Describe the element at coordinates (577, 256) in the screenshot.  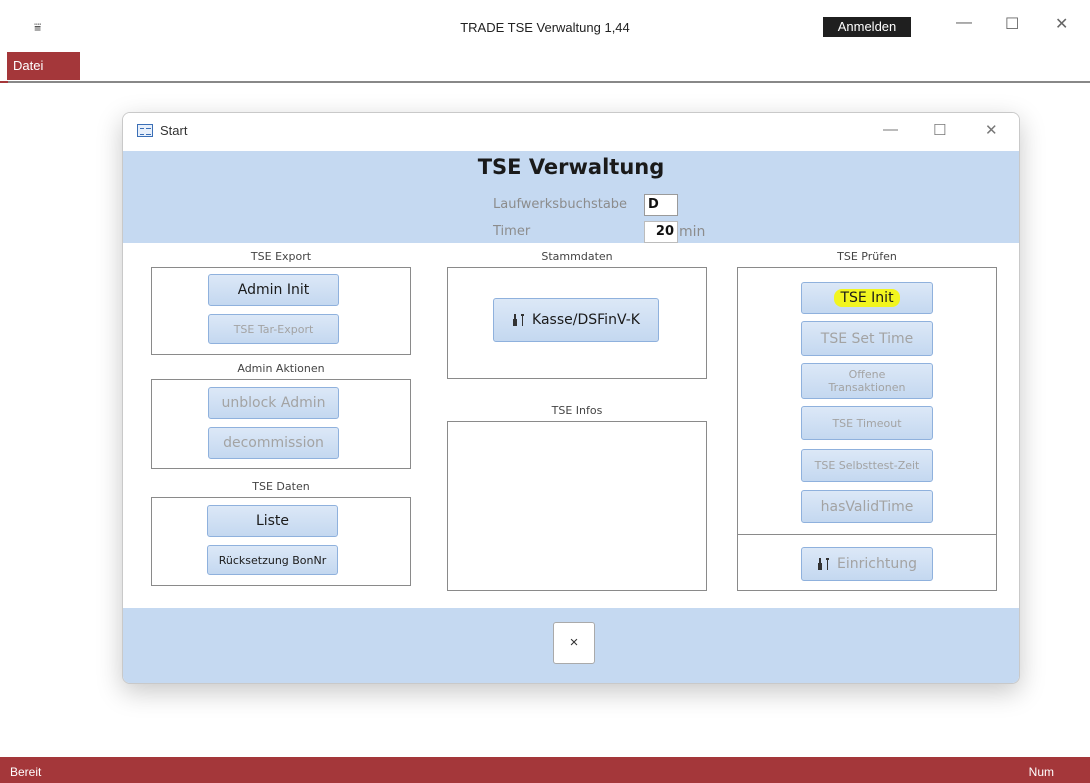
I see `master-section-label: Stammdaten` at that location.